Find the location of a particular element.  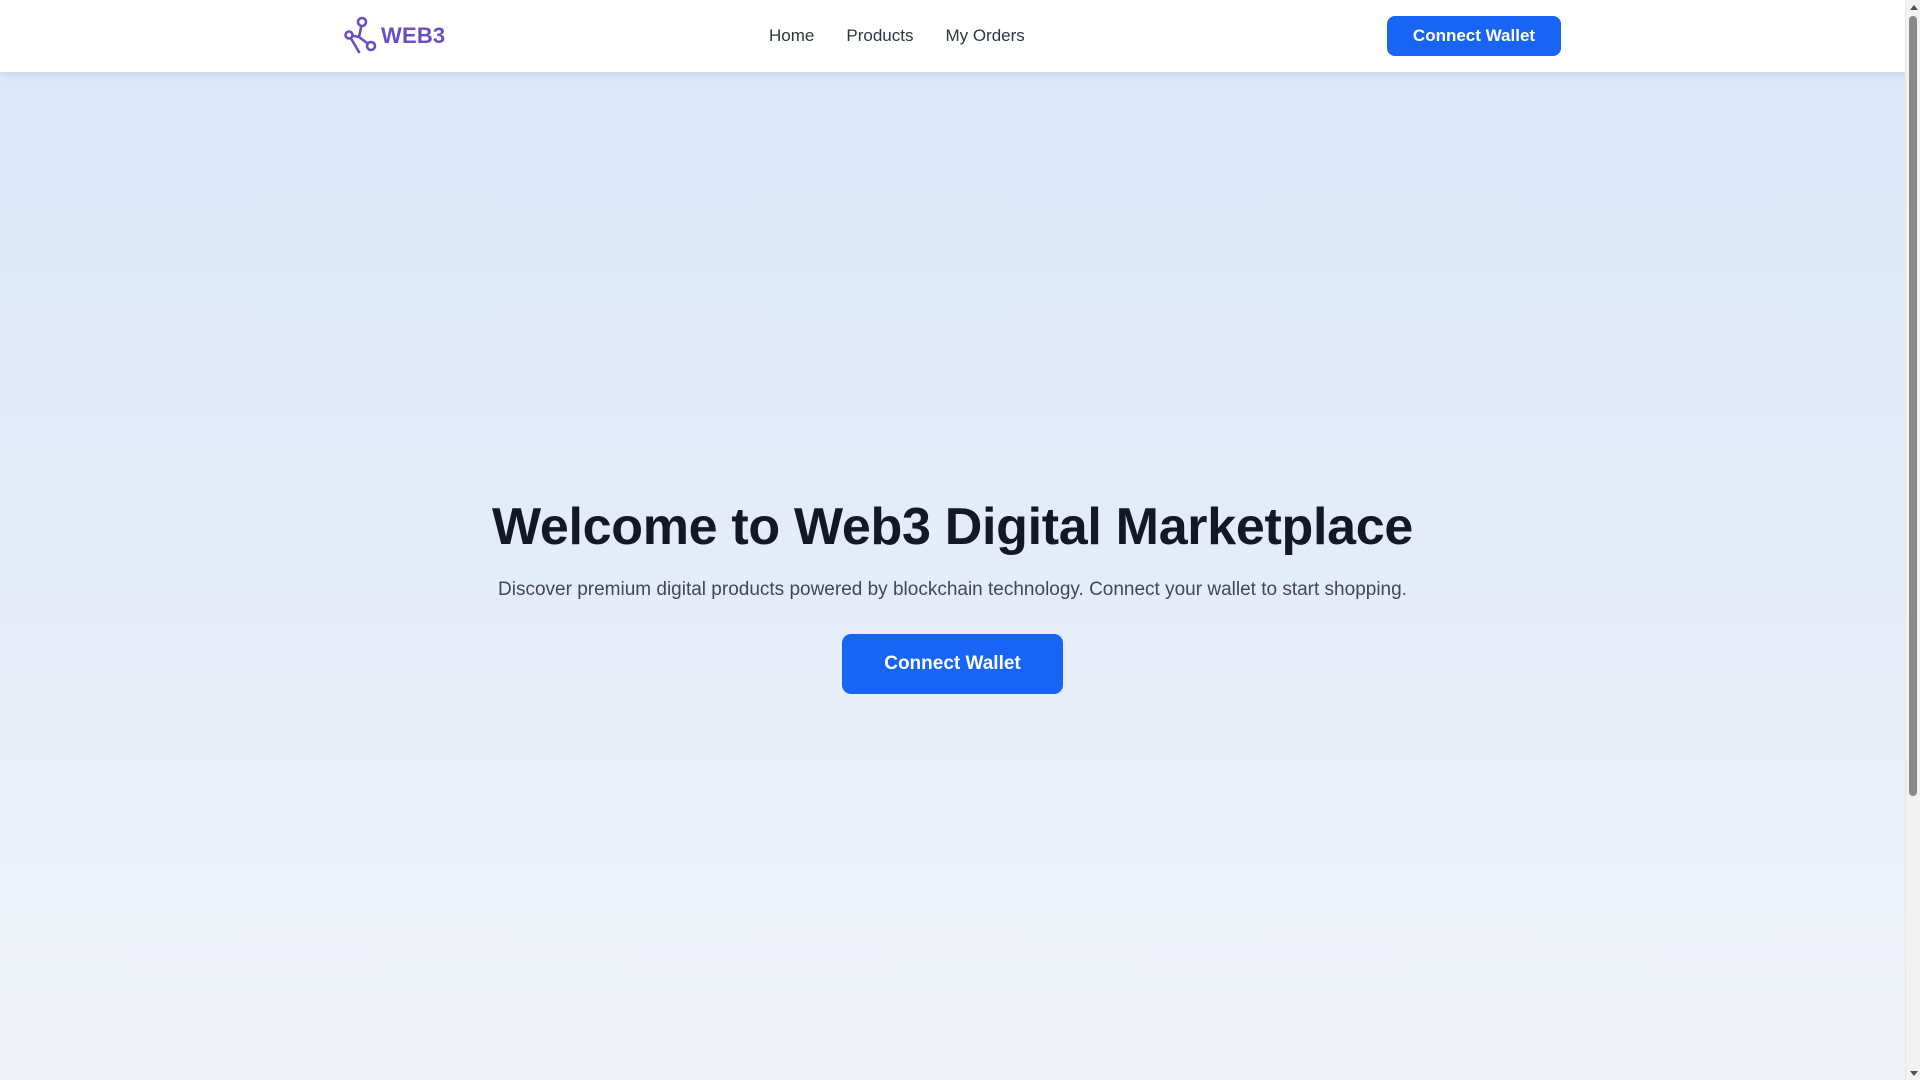

hero-connect-wallet-button: Connect Wallet is located at coordinates (952, 664).